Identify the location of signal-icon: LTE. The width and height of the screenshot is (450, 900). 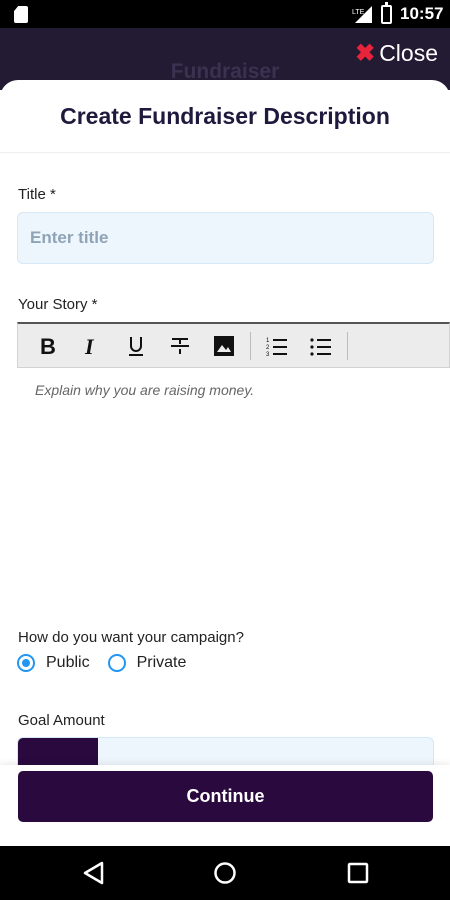
(362, 14).